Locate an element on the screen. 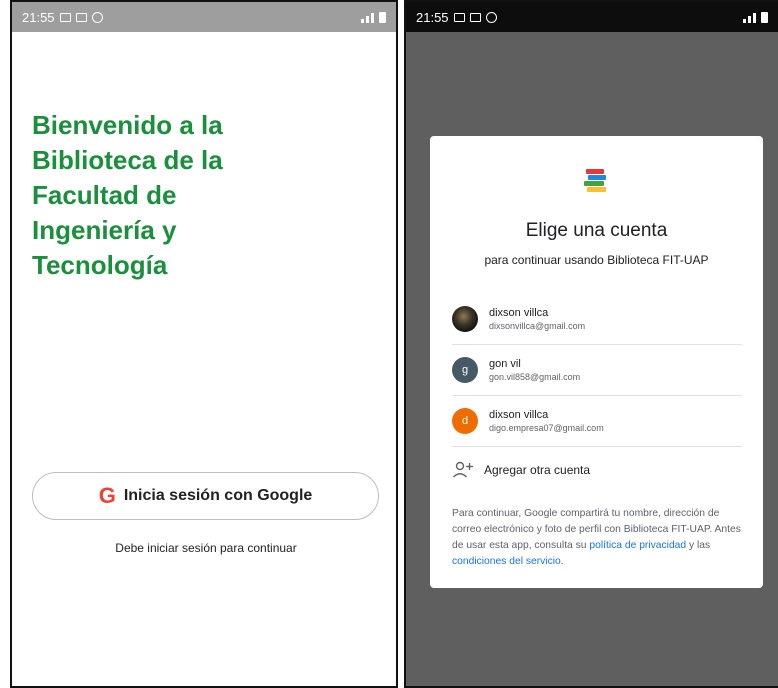 This screenshot has width=778, height=688. privacy-policy-link: política de privacidad is located at coordinates (637, 545).